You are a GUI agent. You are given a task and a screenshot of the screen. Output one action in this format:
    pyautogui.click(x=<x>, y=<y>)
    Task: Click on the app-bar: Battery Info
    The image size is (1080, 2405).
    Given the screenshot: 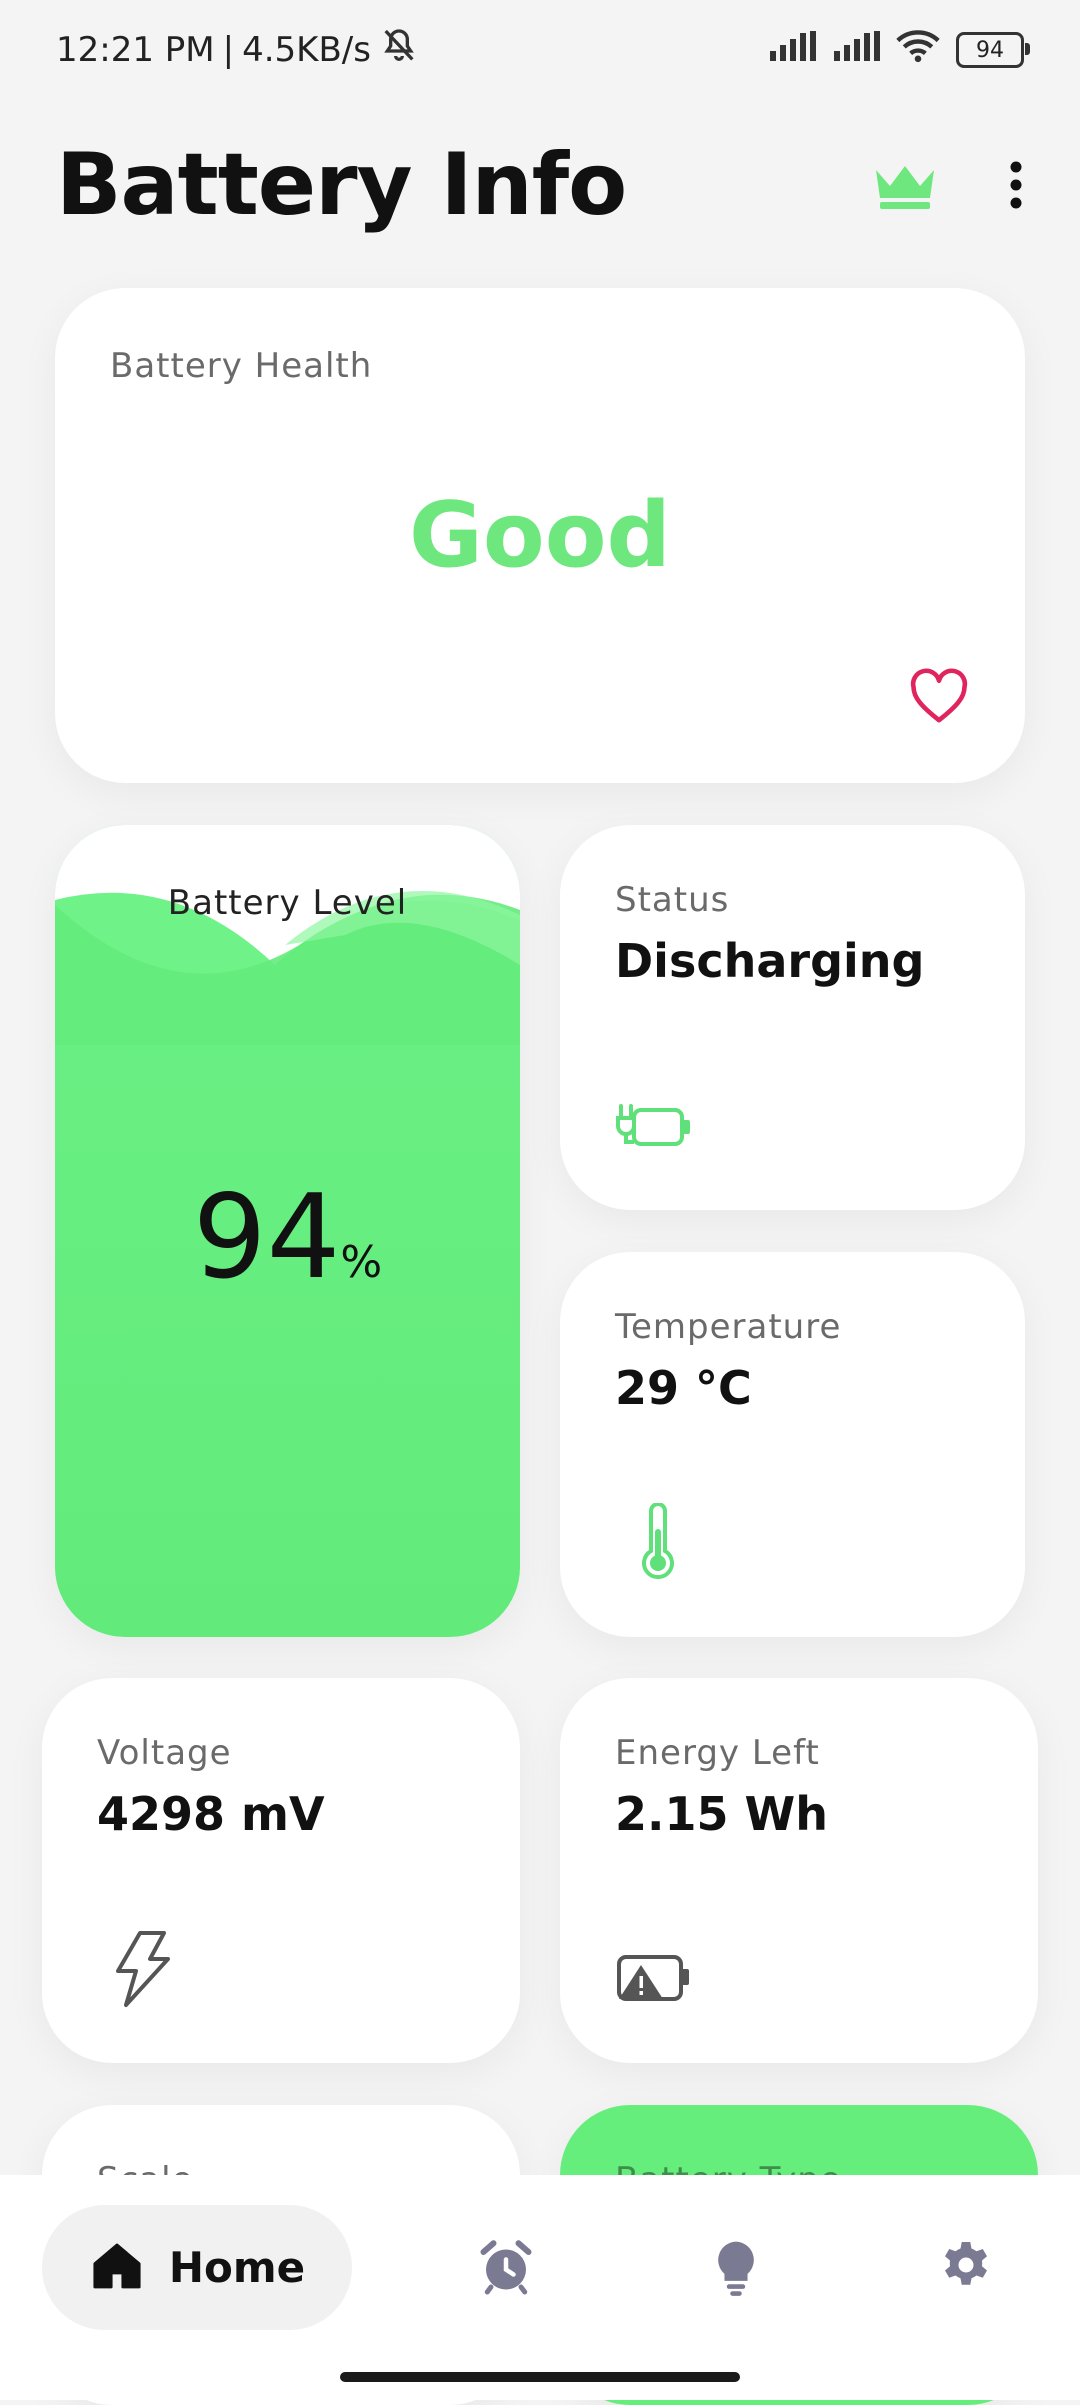 What is the action you would take?
    pyautogui.click(x=540, y=185)
    